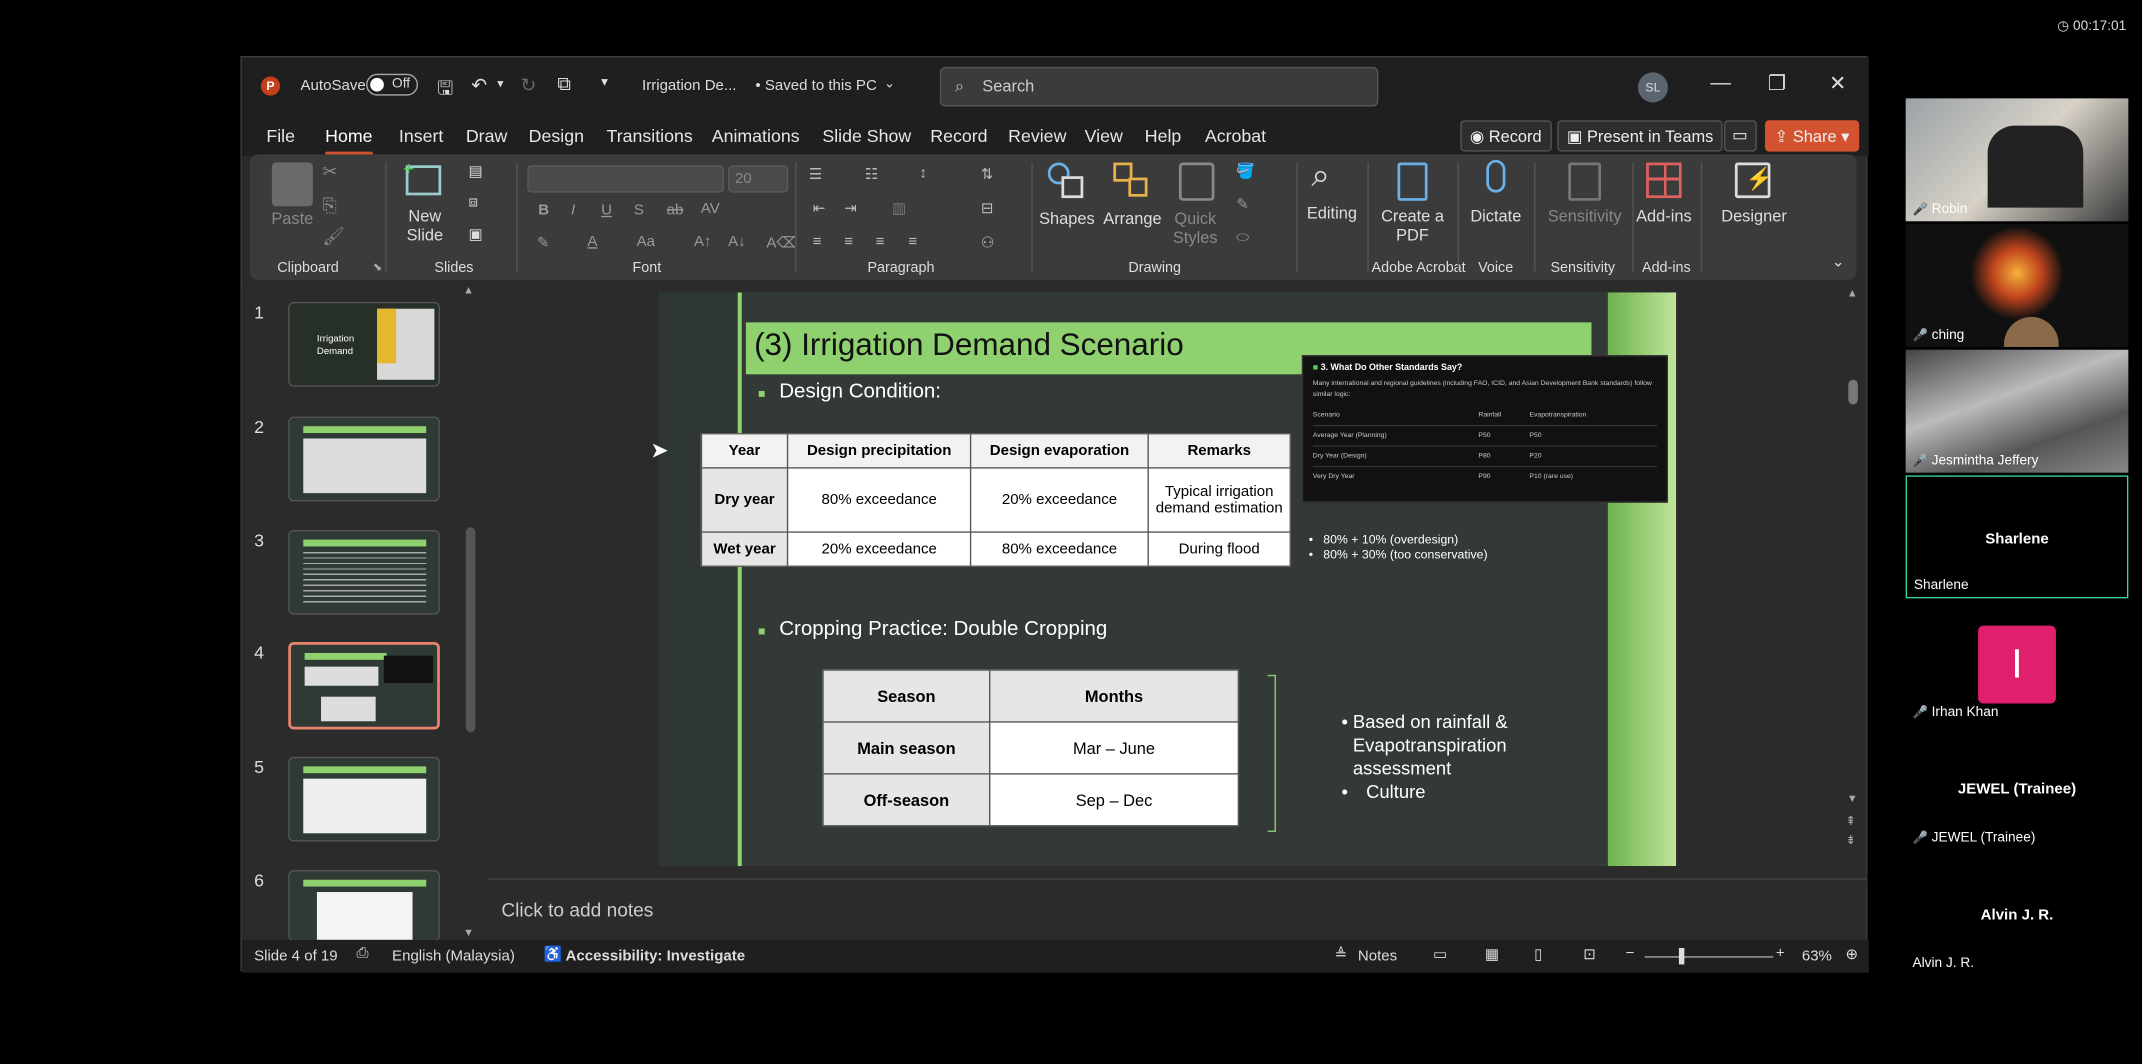  What do you see at coordinates (815, 86) in the screenshot?
I see `save-status: • Saved to this PC` at bounding box center [815, 86].